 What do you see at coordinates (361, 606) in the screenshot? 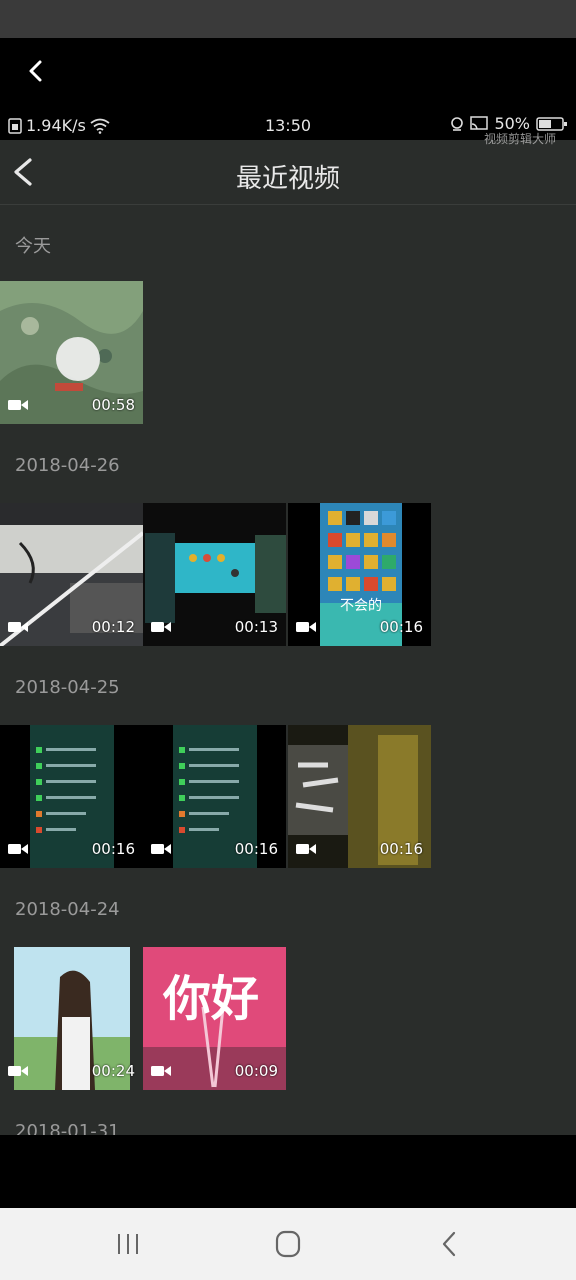
I see `thumbnail-caption: 不会的` at bounding box center [361, 606].